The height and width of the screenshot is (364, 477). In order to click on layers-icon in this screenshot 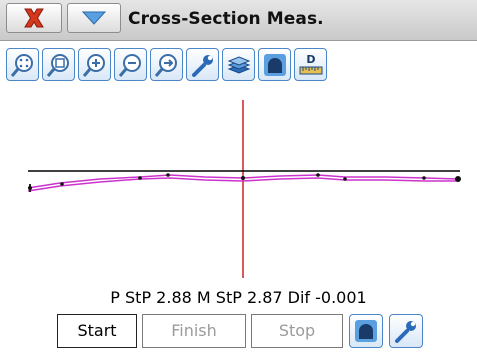, I will do `click(239, 65)`.